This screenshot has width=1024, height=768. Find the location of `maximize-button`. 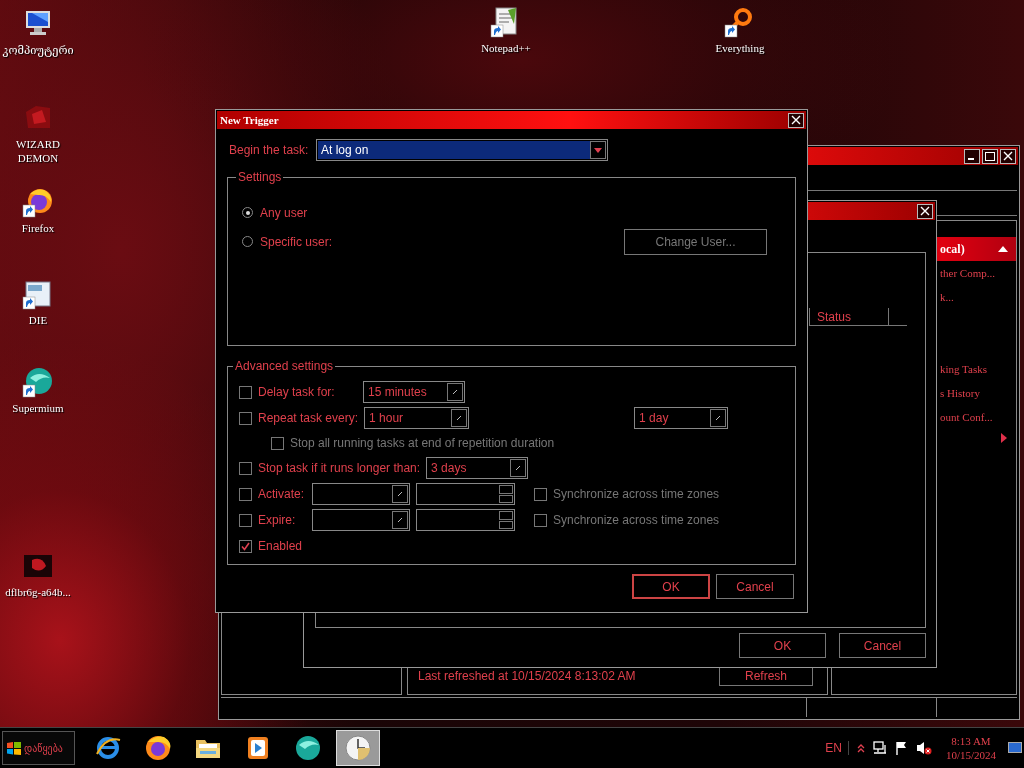

maximize-button is located at coordinates (990, 156).